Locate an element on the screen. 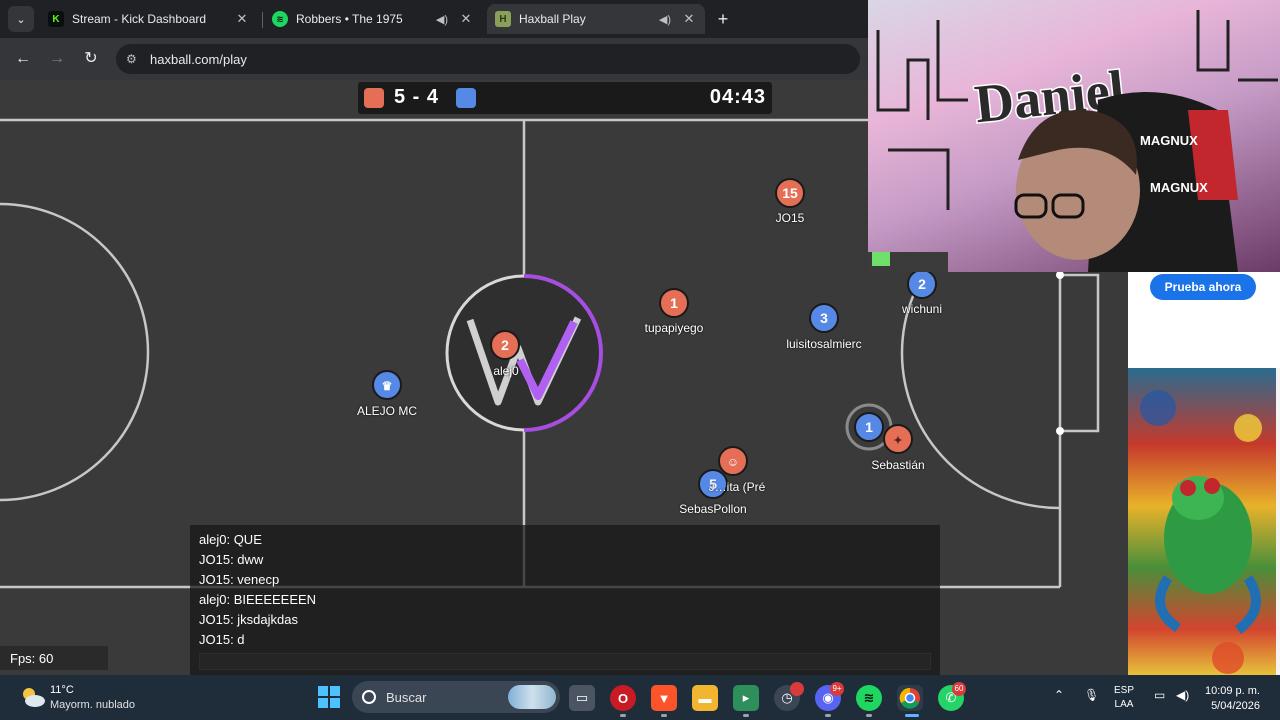  back-button: ← is located at coordinates (23, 59).